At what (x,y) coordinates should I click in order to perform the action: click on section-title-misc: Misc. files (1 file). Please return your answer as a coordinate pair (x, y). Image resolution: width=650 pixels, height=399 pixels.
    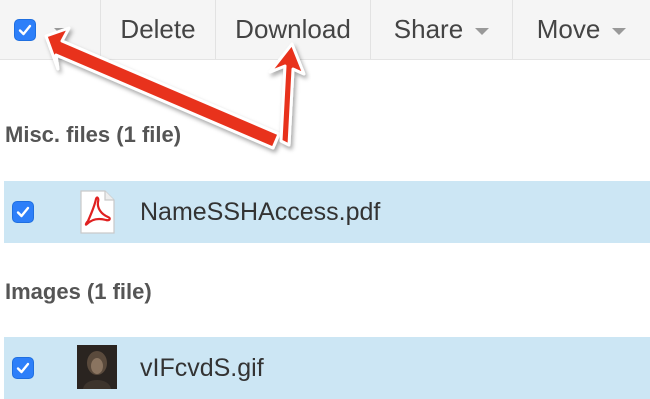
    Looking at the image, I should click on (93, 134).